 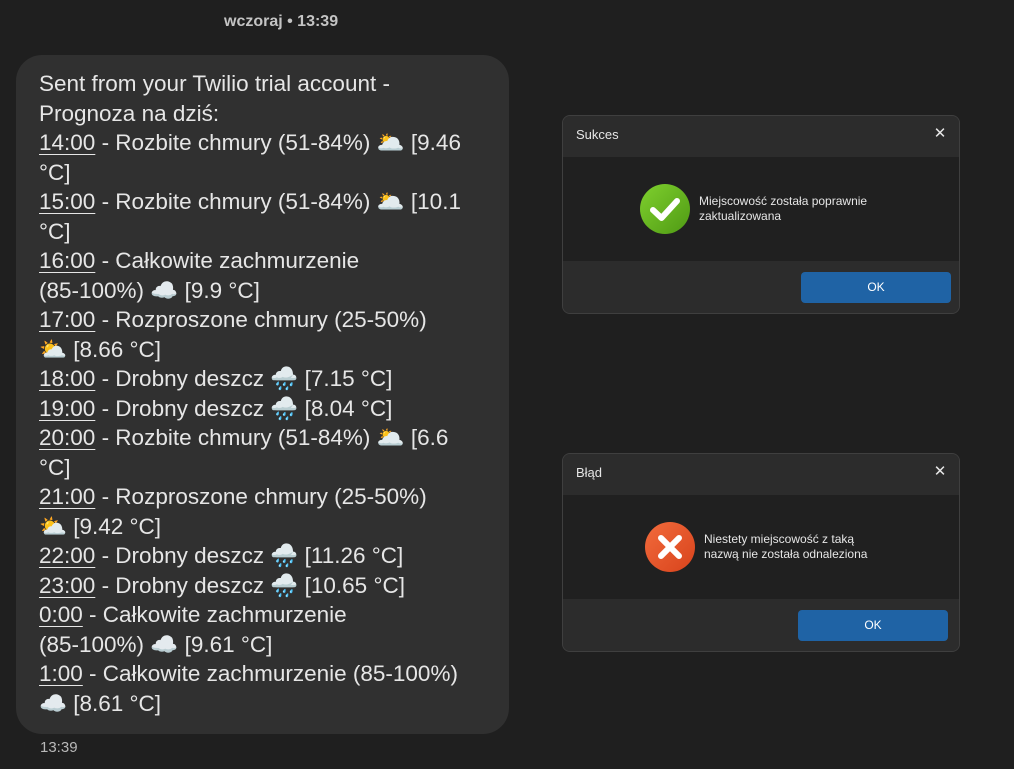 I want to click on forecast-entry: 21:00 - Rozproszone chmury (25-50%), so click(x=264, y=497).